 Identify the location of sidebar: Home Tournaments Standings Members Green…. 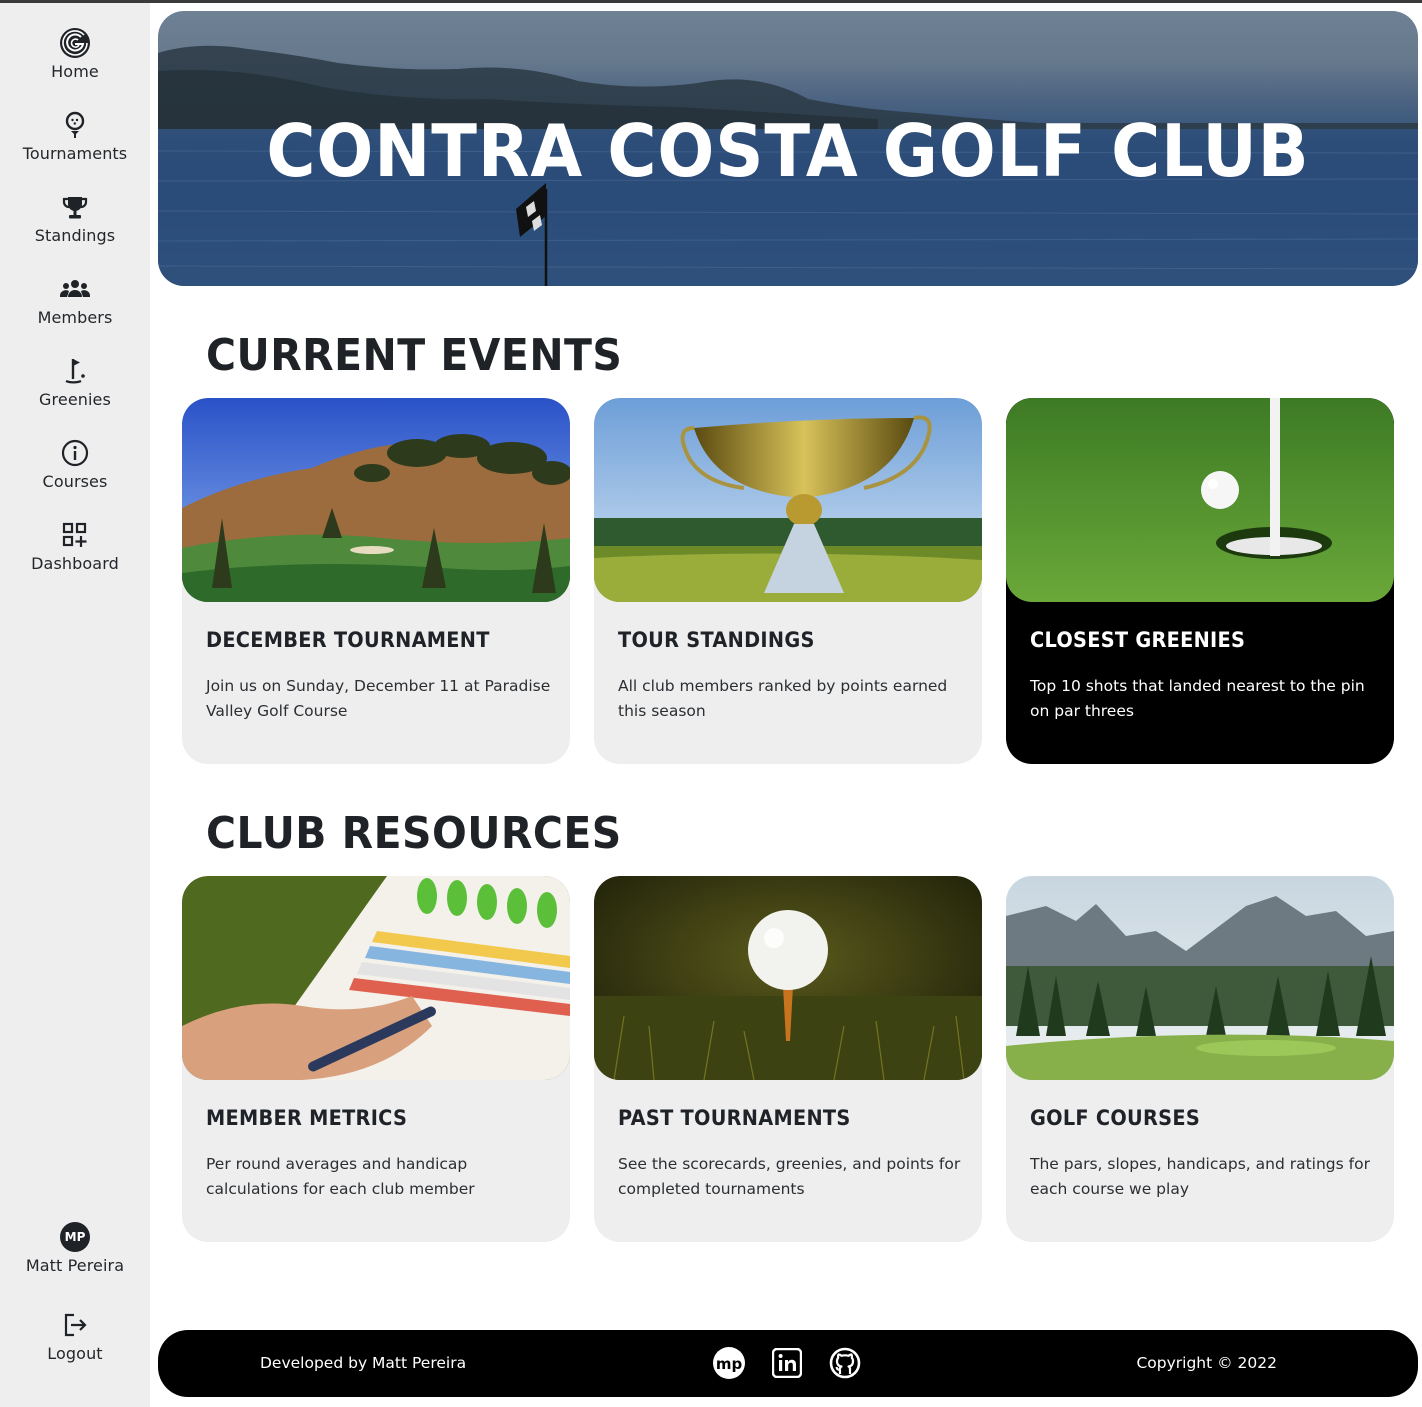
(75, 705).